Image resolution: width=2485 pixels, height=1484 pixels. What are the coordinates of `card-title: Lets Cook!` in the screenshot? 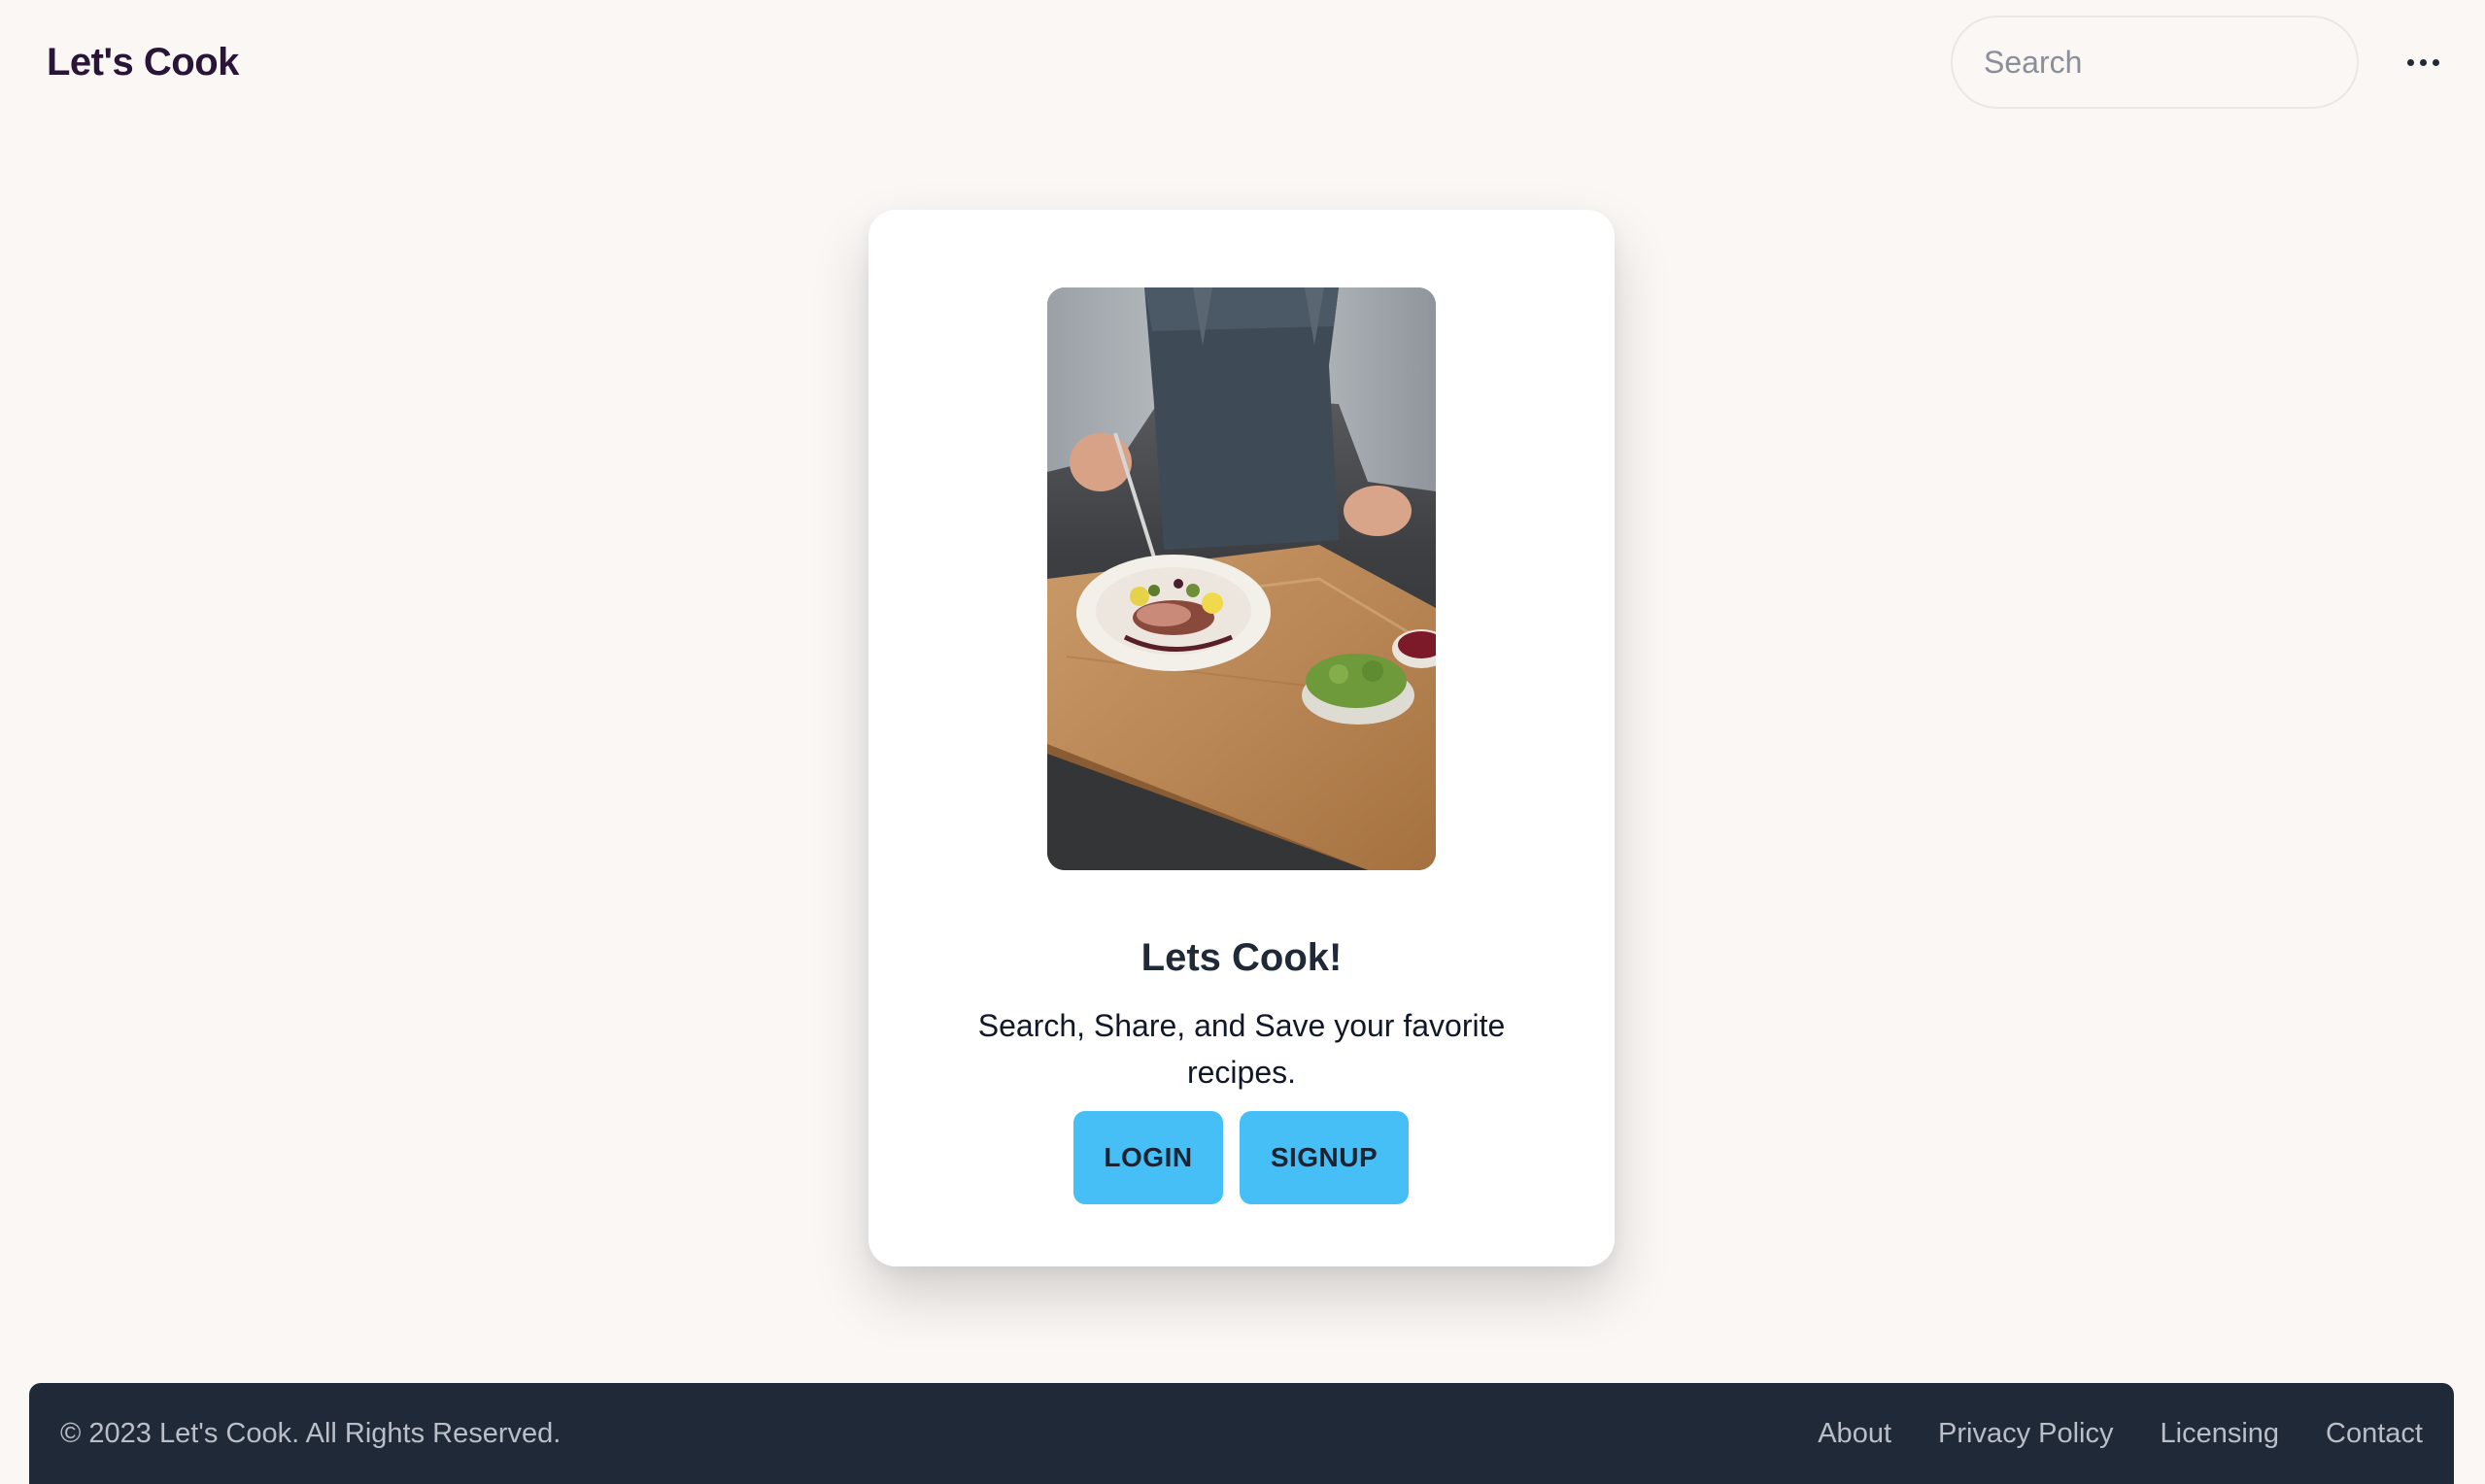 It's located at (1242, 957).